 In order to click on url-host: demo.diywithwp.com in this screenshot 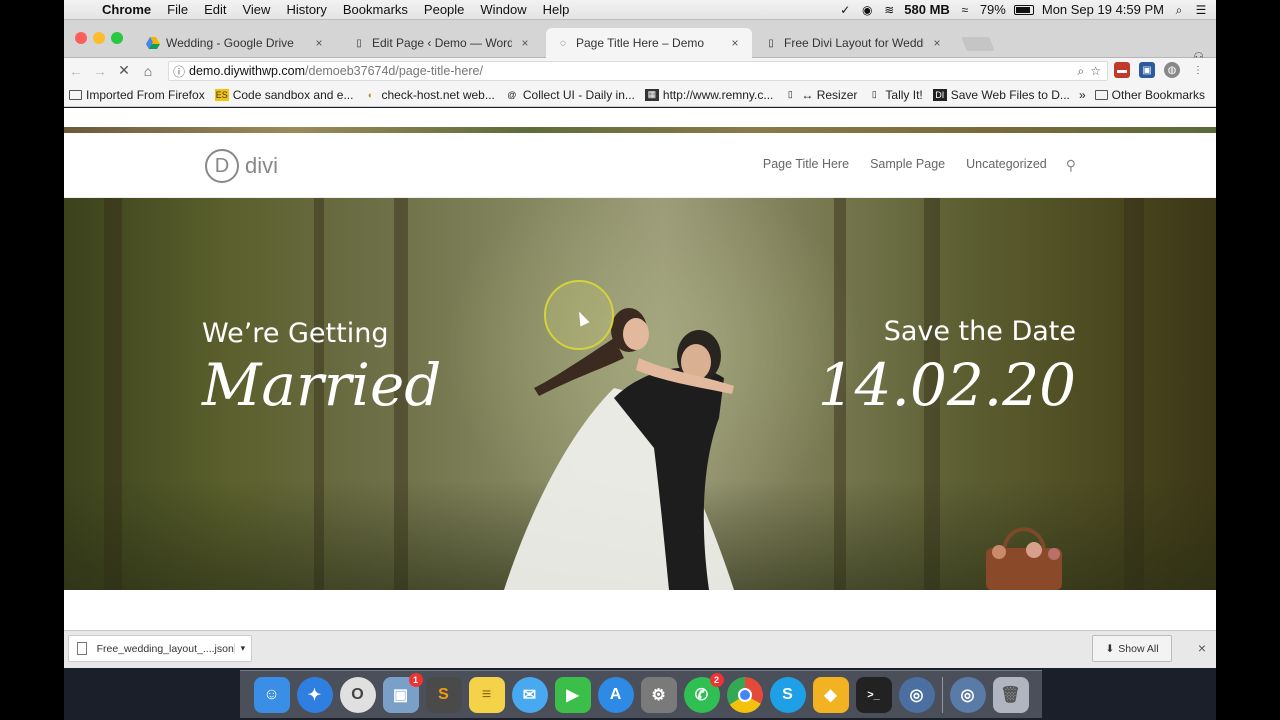, I will do `click(247, 71)`.